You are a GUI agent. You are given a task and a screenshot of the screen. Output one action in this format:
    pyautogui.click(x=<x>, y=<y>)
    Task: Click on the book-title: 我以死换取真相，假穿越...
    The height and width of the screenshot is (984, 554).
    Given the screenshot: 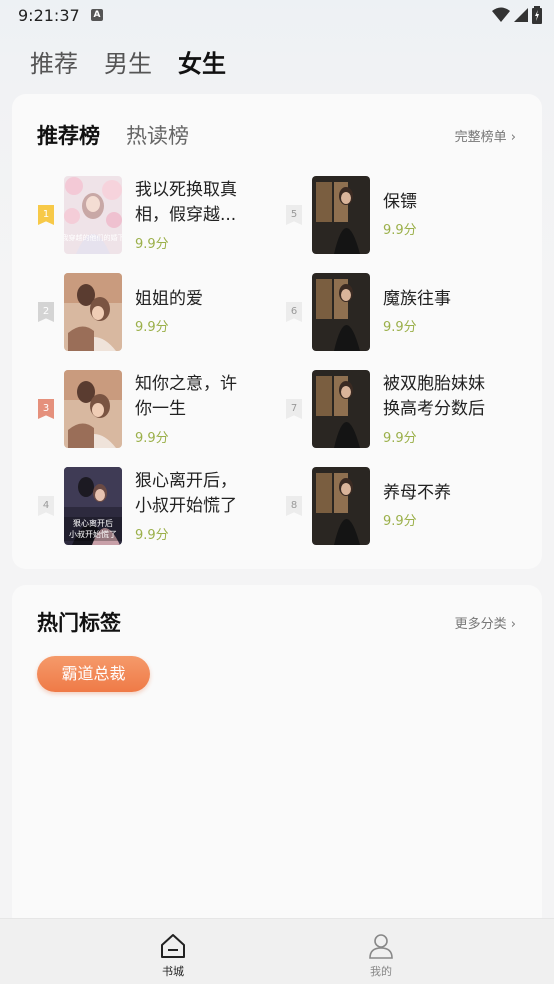 What is the action you would take?
    pyautogui.click(x=186, y=202)
    